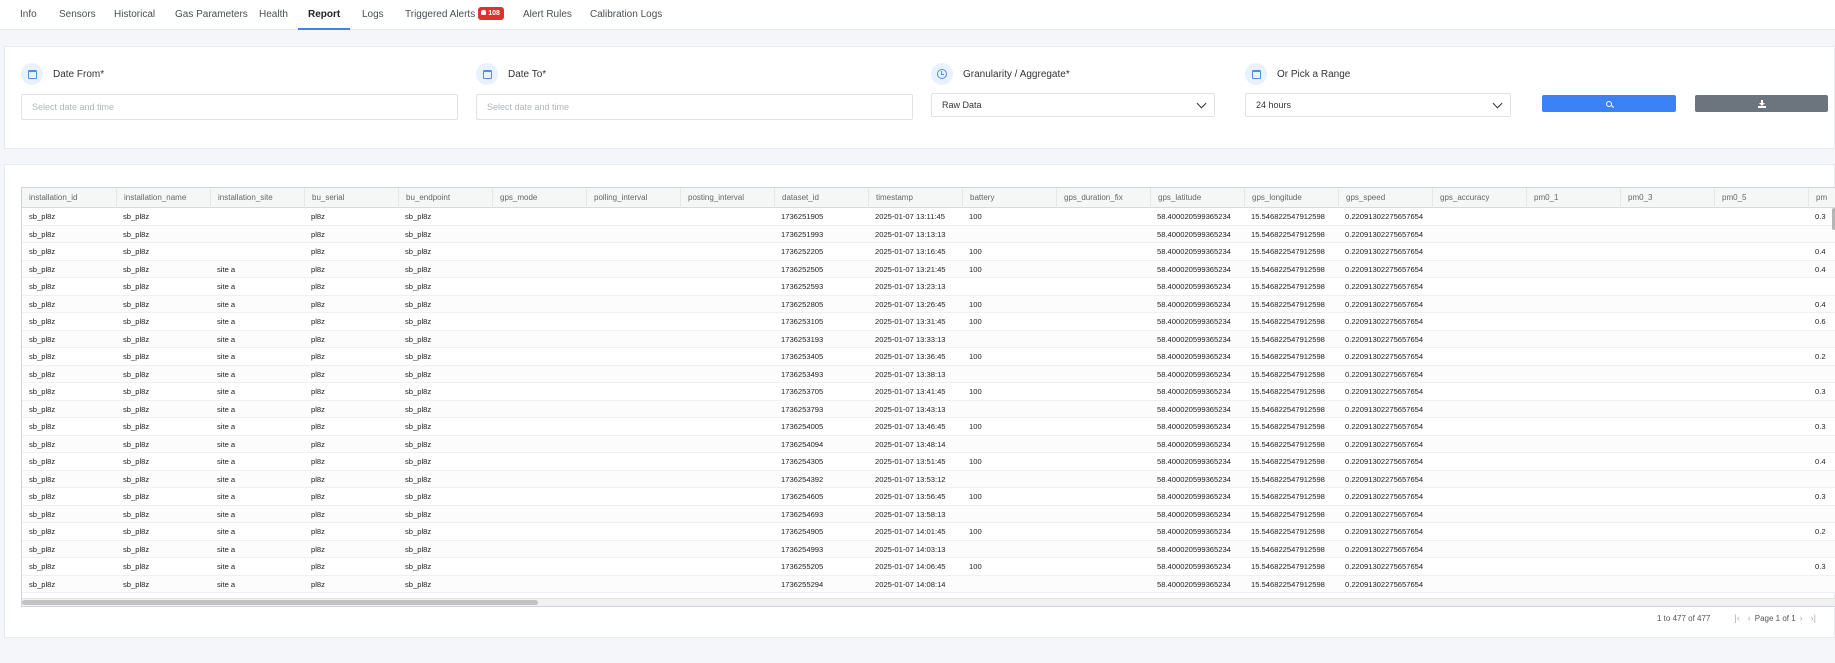 The height and width of the screenshot is (663, 1835). I want to click on prev-page-button: ‹, so click(1749, 618).